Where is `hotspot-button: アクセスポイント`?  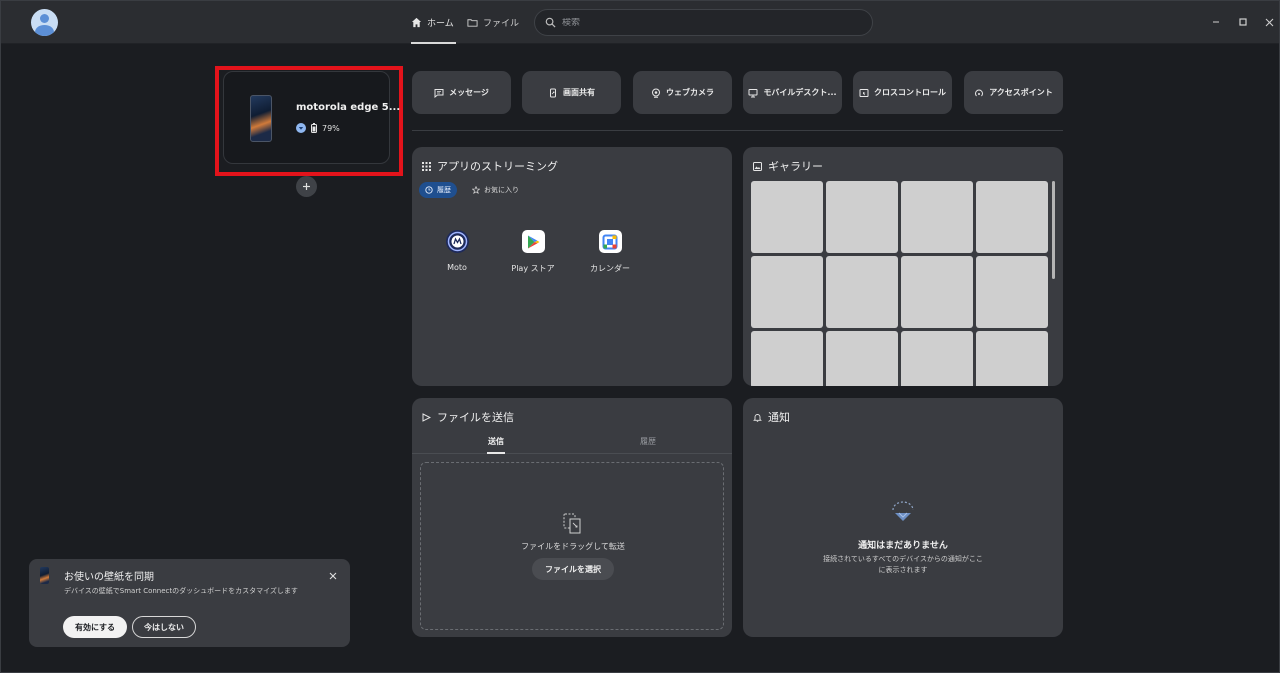 hotspot-button: アクセスポイント is located at coordinates (1013, 92).